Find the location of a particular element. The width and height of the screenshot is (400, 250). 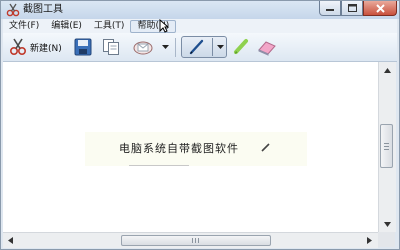

scroll-down-button is located at coordinates (387, 224).